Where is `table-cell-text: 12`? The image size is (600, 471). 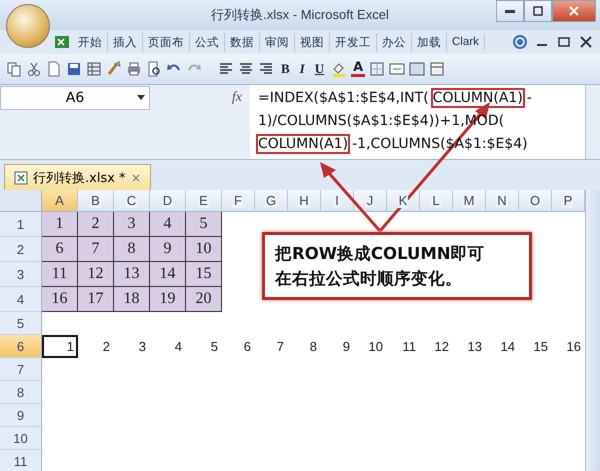
table-cell-text: 12 is located at coordinates (442, 347).